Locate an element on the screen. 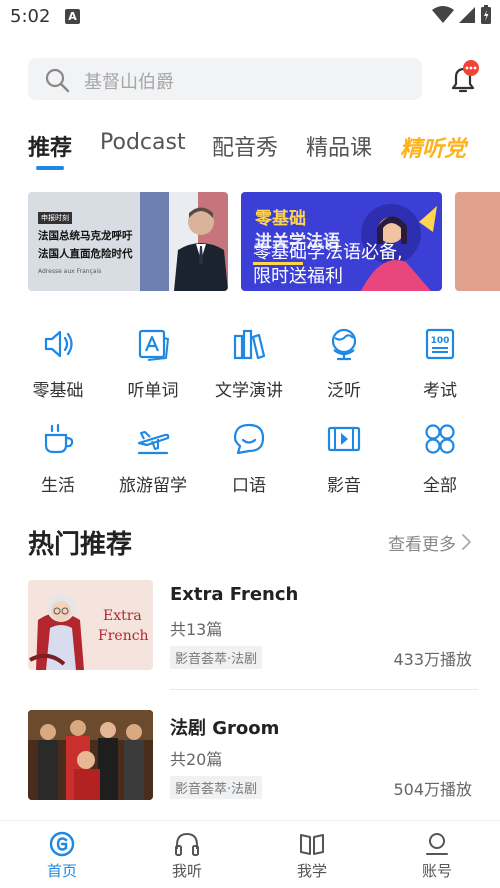 The image size is (500, 888). category-label: 全部 is located at coordinates (440, 486).